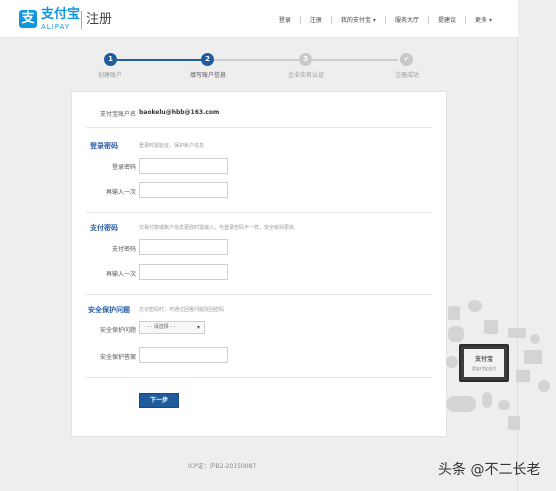 The image size is (556, 491). What do you see at coordinates (159, 400) in the screenshot?
I see `next-step-button: 下一步` at bounding box center [159, 400].